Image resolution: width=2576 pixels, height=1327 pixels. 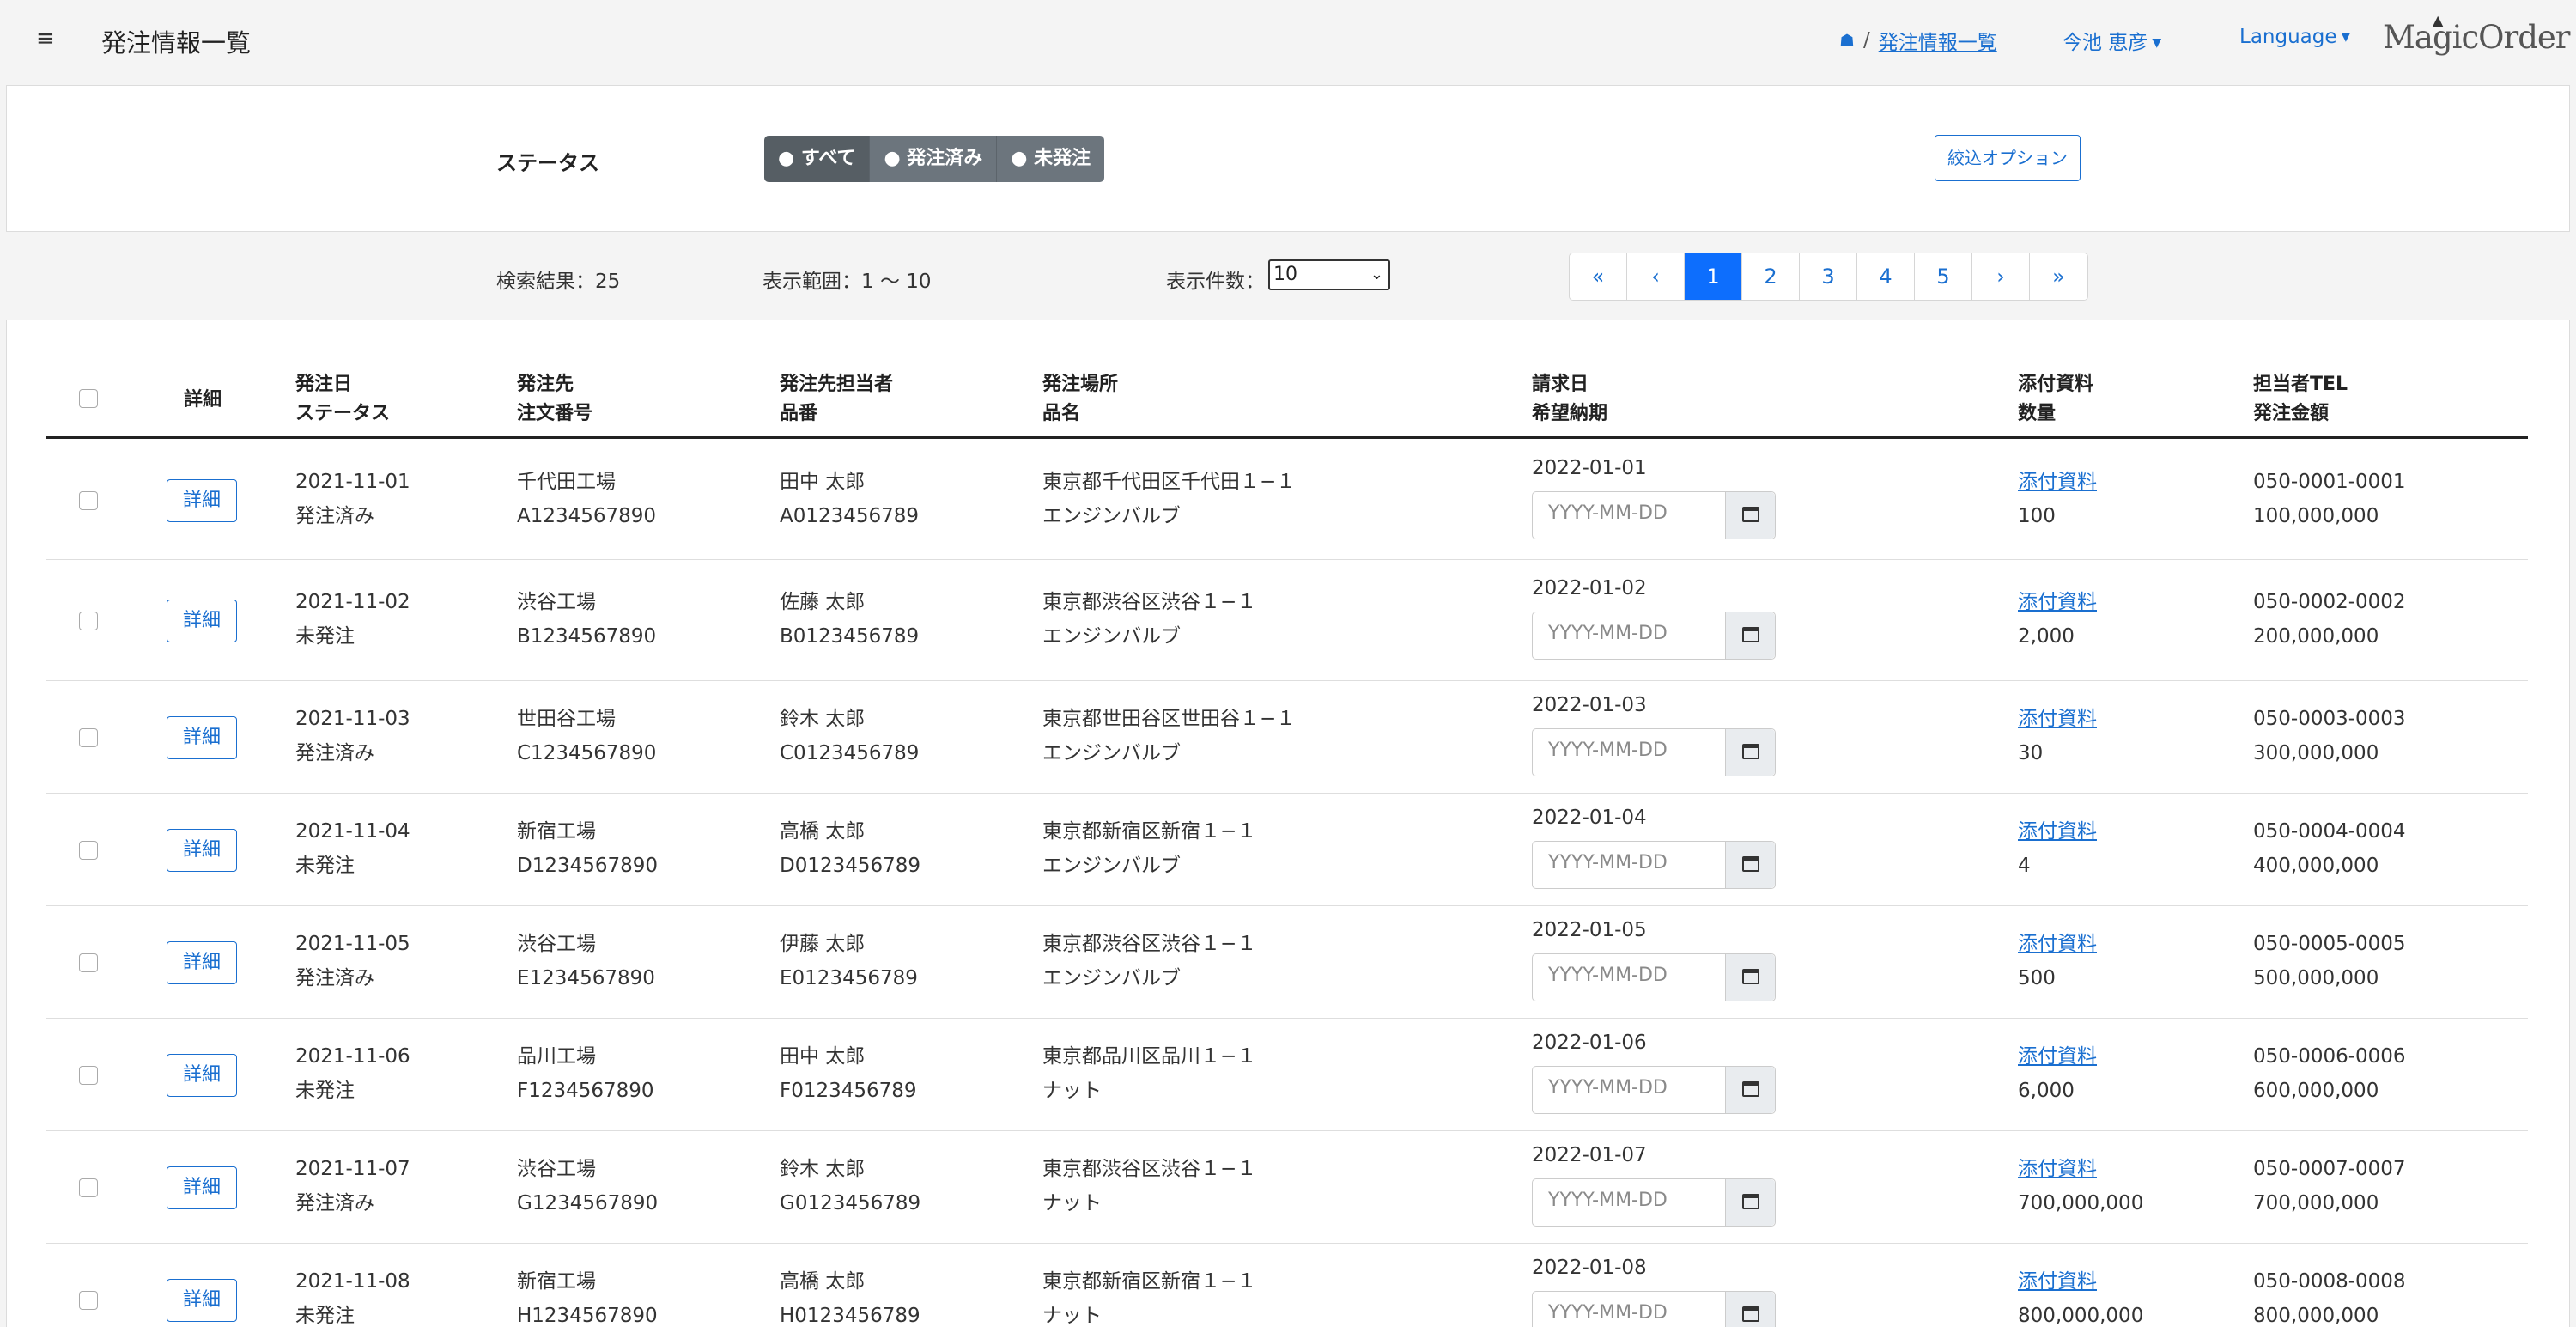 I want to click on page-2: 2, so click(x=1771, y=276).